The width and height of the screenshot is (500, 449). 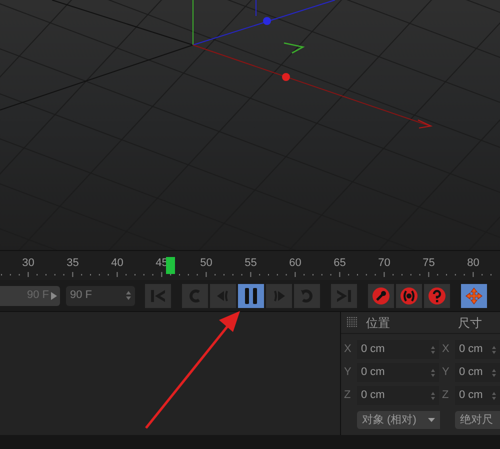 I want to click on frame-field: 90 F, so click(x=100, y=296).